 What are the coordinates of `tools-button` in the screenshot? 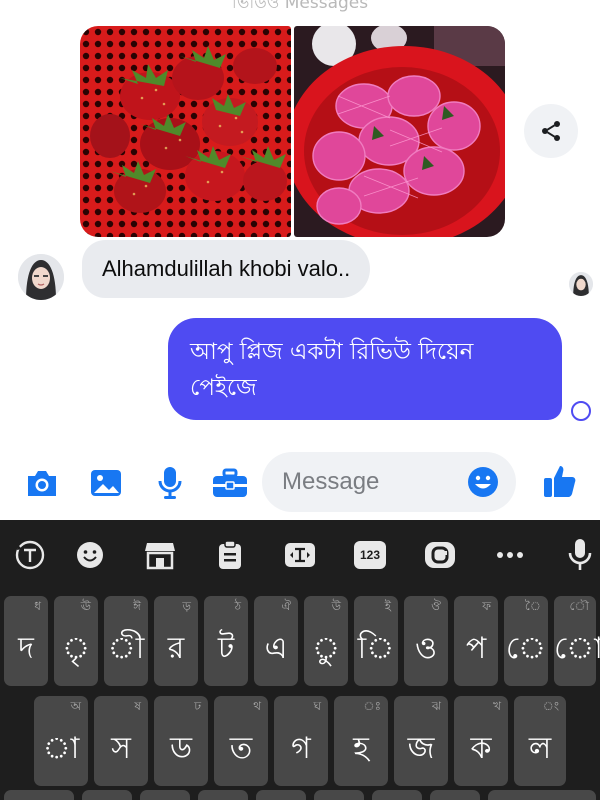 It's located at (230, 483).